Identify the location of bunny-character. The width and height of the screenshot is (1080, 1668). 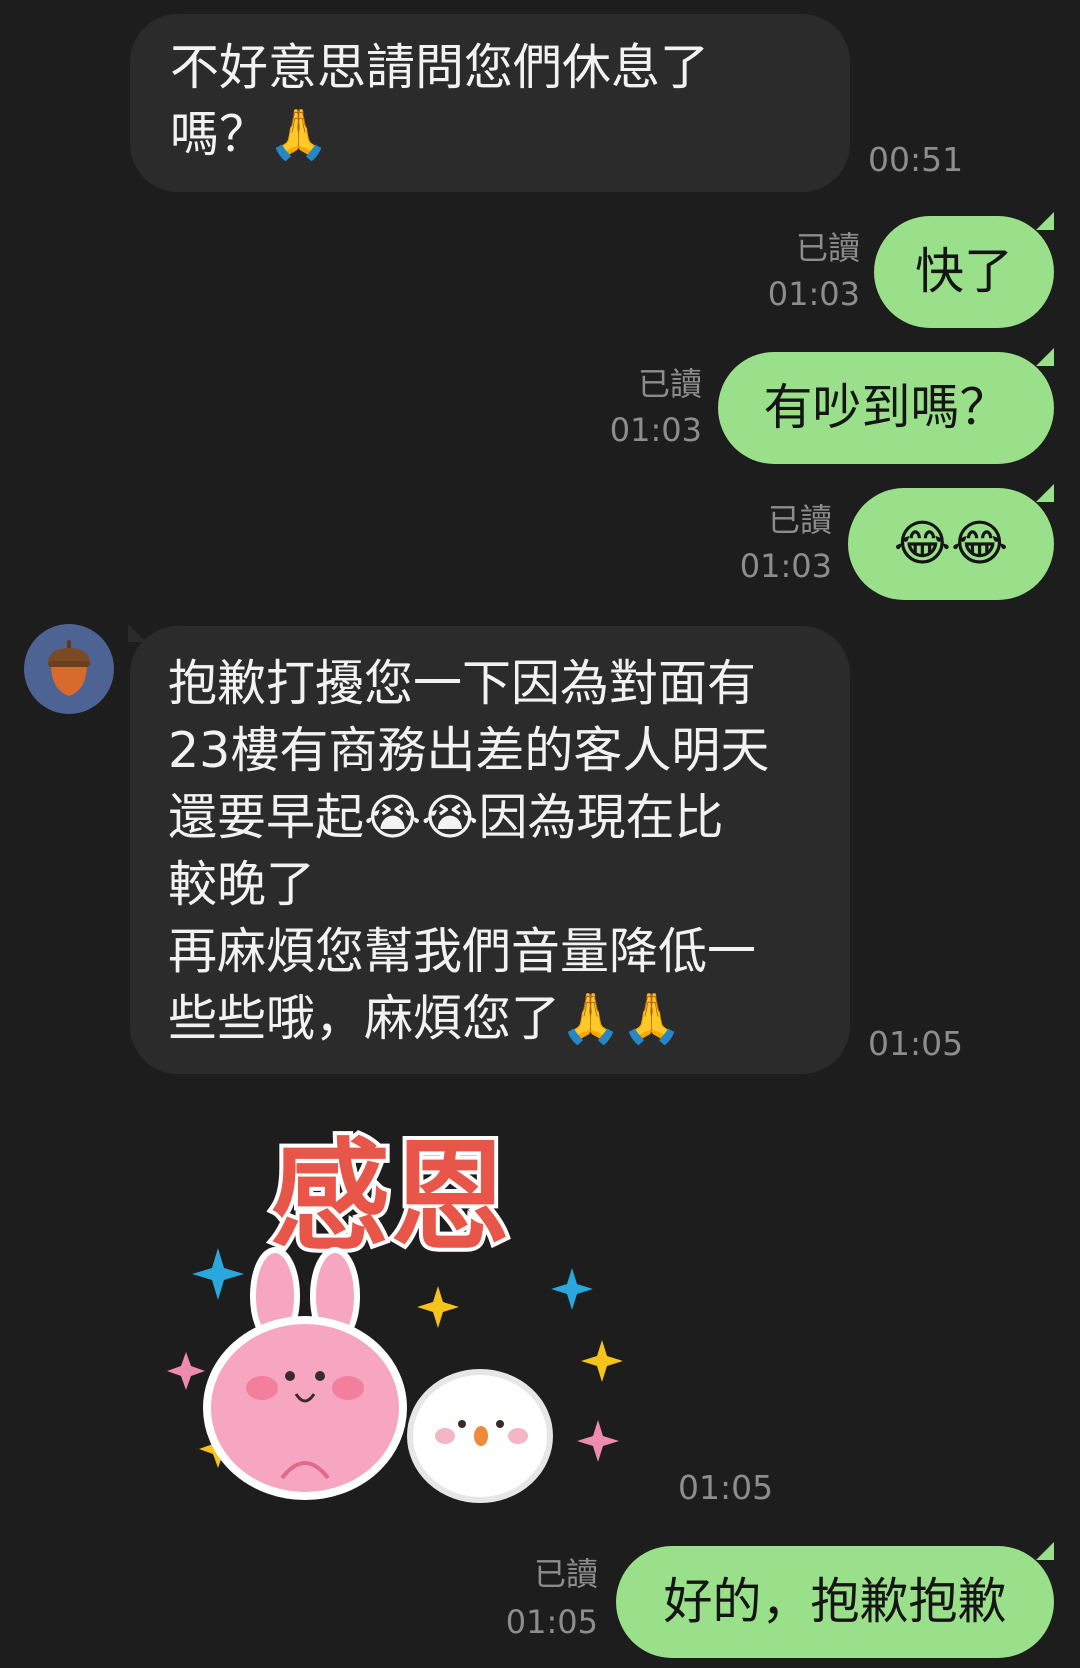
(305, 1373).